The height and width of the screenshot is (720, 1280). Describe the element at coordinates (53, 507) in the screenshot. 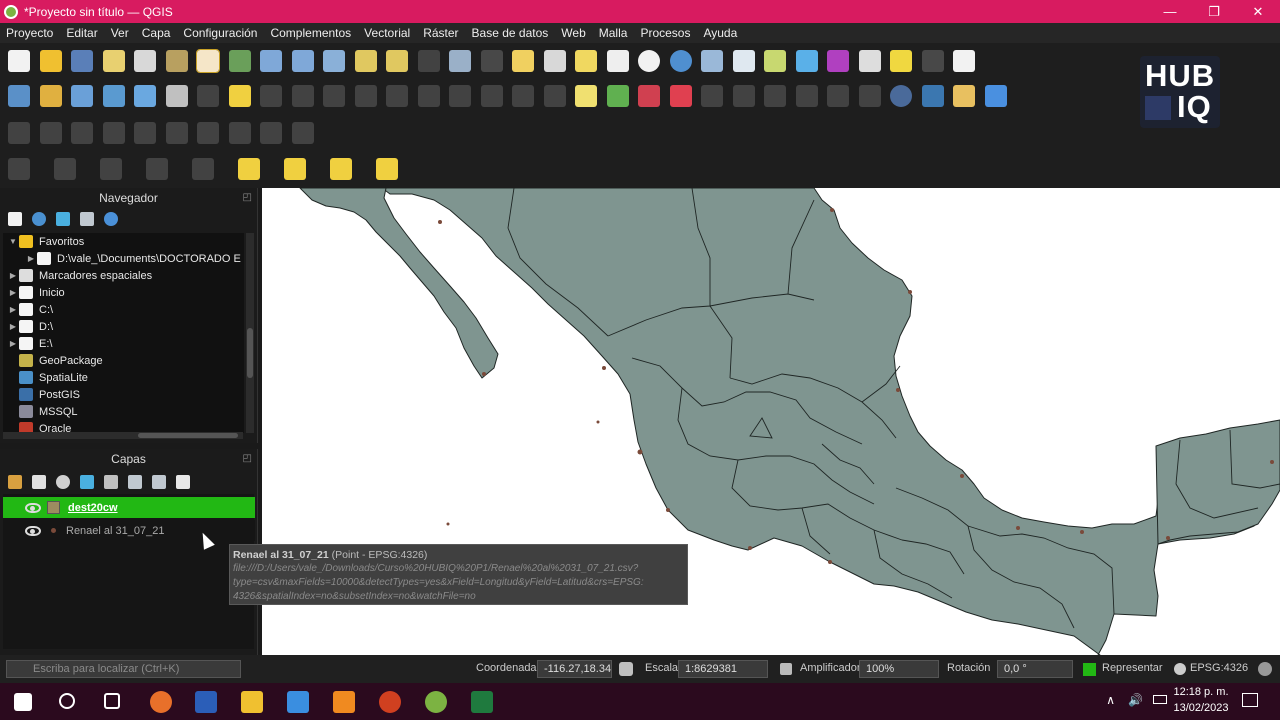

I see `polygon-symbol-icon` at that location.